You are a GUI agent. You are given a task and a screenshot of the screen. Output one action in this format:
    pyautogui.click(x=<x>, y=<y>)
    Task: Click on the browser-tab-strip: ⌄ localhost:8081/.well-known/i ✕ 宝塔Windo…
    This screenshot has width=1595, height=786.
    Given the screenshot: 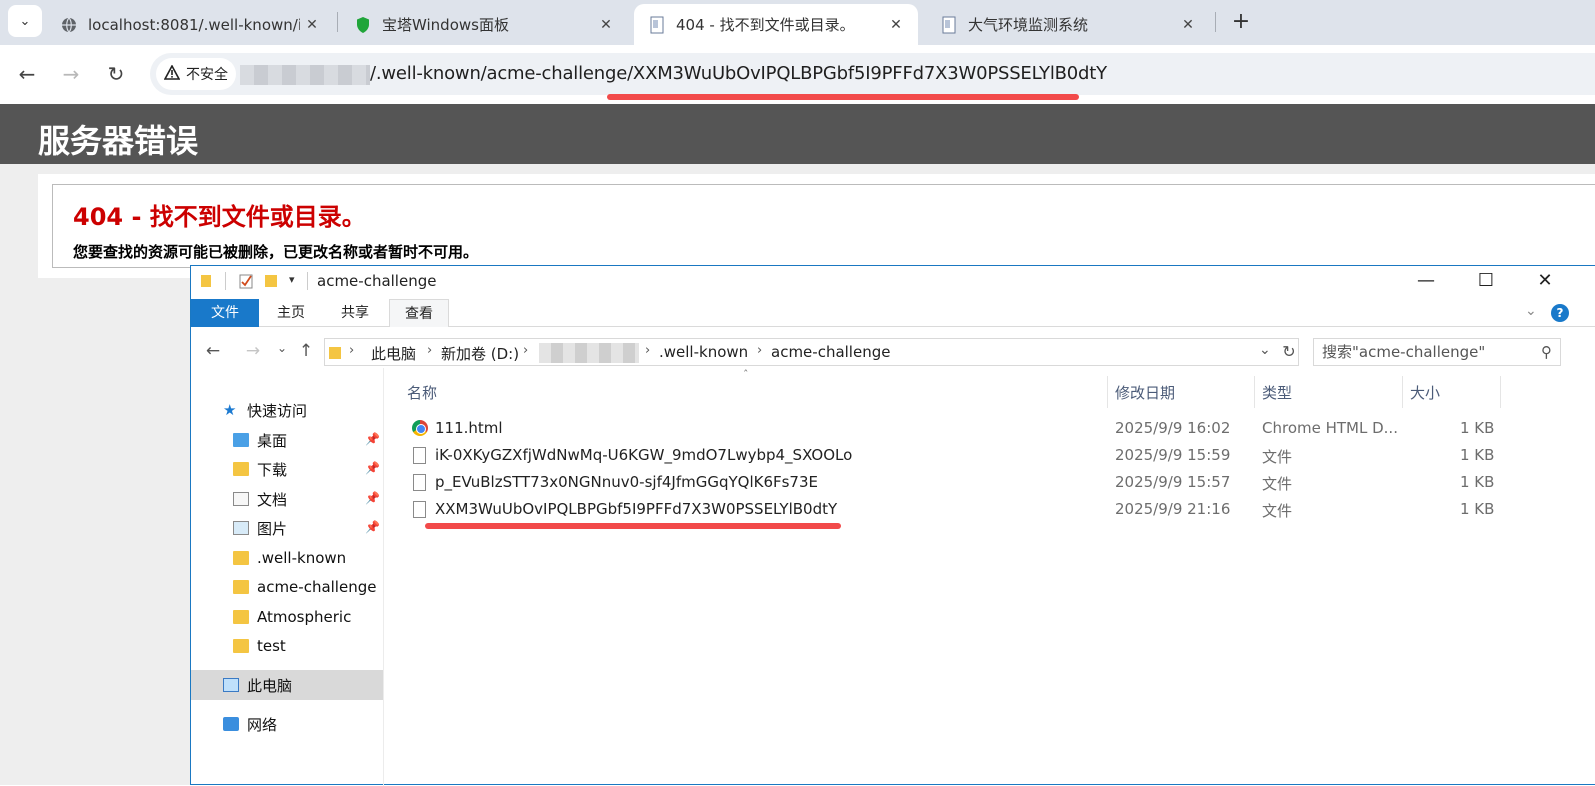 What is the action you would take?
    pyautogui.click(x=797, y=22)
    